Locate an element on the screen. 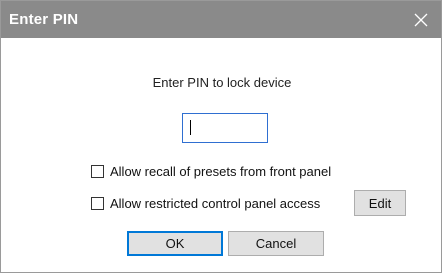  restricted-access-option: Allow restricted control panel access is located at coordinates (205, 203).